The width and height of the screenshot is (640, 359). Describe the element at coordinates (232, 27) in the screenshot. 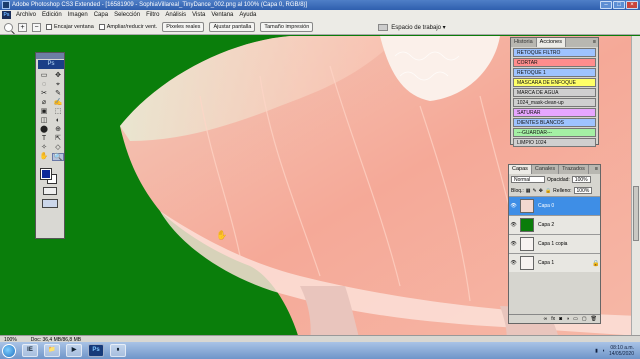

I see `fit-screen-button: Ajustar pantalla` at that location.